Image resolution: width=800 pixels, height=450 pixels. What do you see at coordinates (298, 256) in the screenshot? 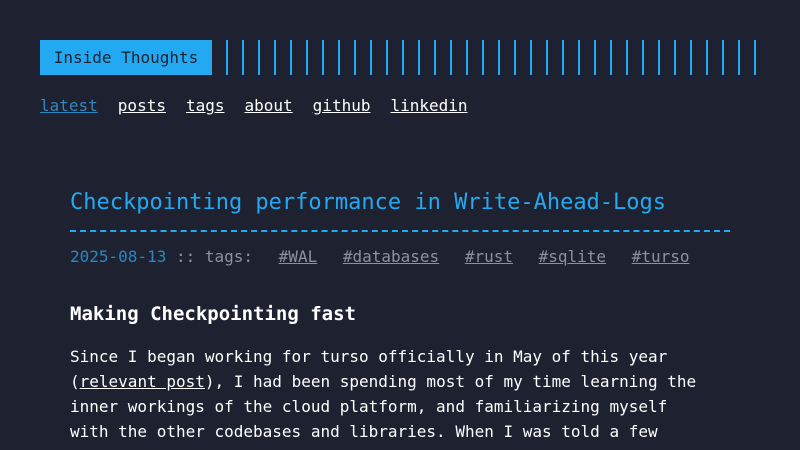
I see `tag-link-wal: #WAL` at bounding box center [298, 256].